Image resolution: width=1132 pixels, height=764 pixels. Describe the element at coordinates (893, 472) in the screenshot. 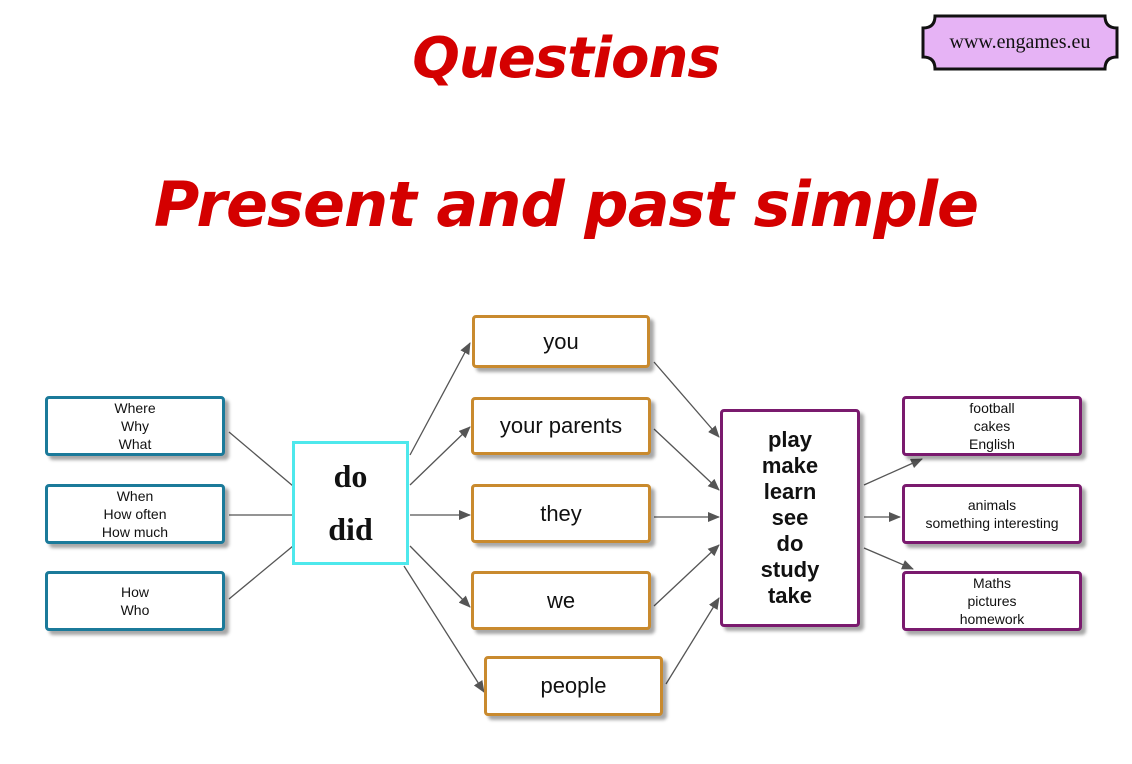

I see `edge-verbs-obj1` at that location.